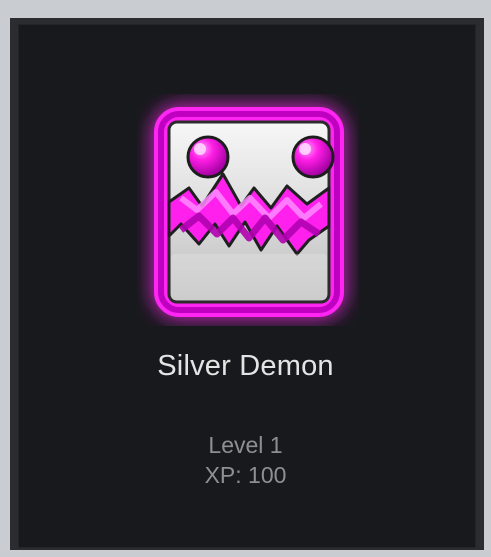  What do you see at coordinates (245, 366) in the screenshot?
I see `achievement-title: Silver Demon` at bounding box center [245, 366].